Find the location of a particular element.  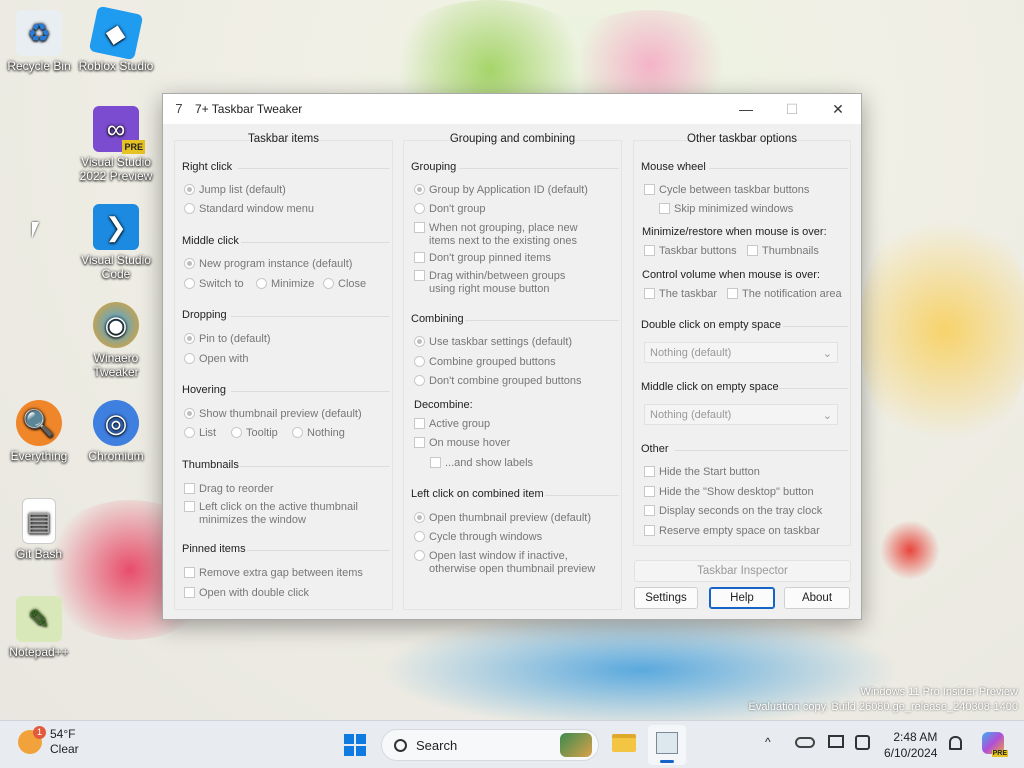

search-placeholder: Search is located at coordinates (437, 745).